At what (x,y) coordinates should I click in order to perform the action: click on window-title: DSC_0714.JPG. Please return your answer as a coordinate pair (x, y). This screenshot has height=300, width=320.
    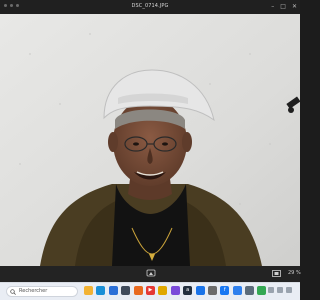
    Looking at the image, I should click on (150, 6).